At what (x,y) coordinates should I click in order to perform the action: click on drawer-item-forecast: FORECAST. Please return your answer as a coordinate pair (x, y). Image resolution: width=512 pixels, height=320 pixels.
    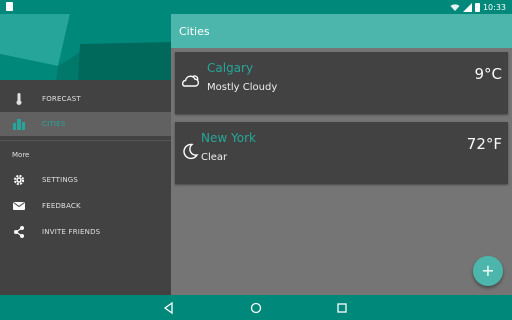
    Looking at the image, I should click on (85, 99).